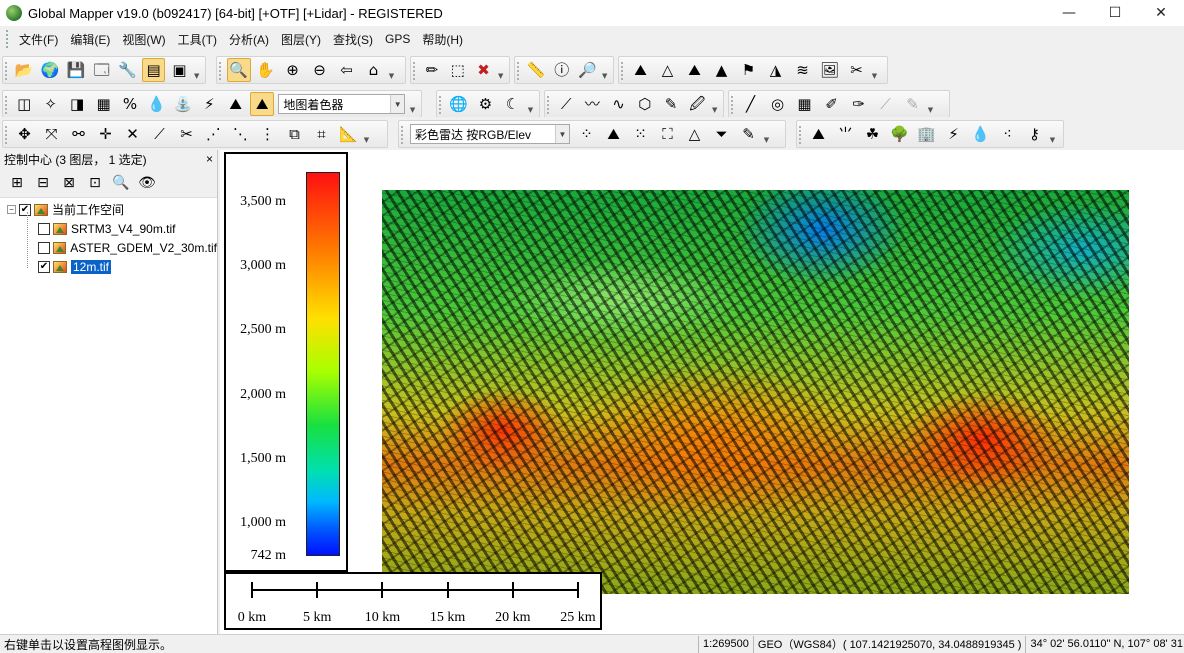  What do you see at coordinates (832, 104) in the screenshot?
I see `edit-vertex-icon: ✐` at bounding box center [832, 104].